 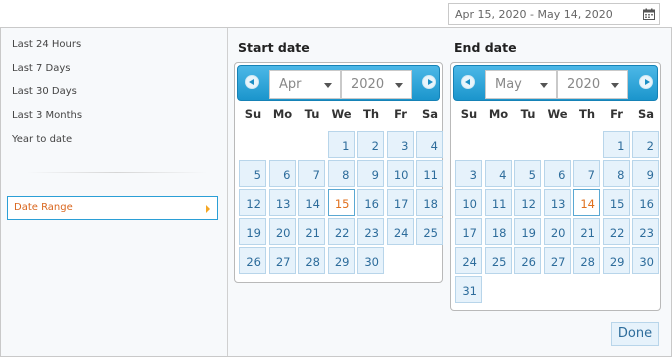 What do you see at coordinates (400, 202) in the screenshot?
I see `start-day-17: 17` at bounding box center [400, 202].